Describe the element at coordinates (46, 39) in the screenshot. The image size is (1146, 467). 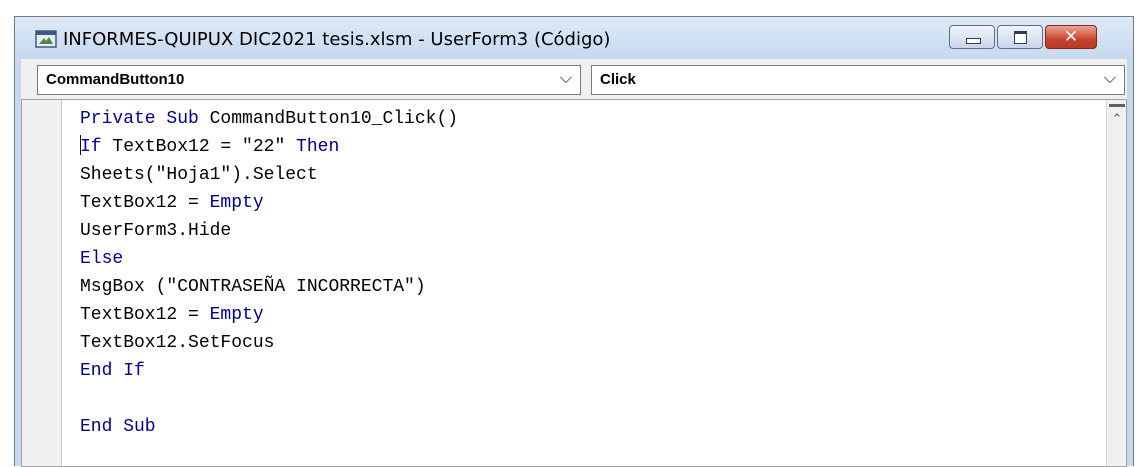
I see `vba-module-icon` at that location.